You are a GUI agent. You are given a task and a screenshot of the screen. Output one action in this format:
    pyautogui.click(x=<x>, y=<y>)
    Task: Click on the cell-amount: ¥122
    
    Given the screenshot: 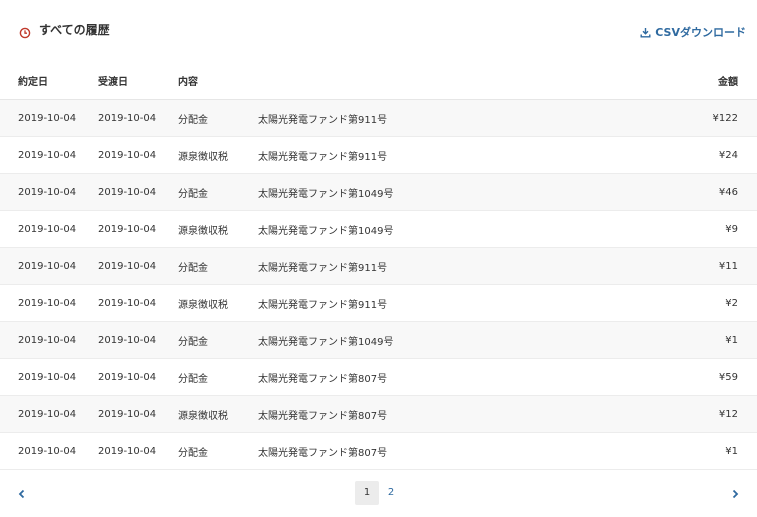 What is the action you would take?
    pyautogui.click(x=725, y=118)
    